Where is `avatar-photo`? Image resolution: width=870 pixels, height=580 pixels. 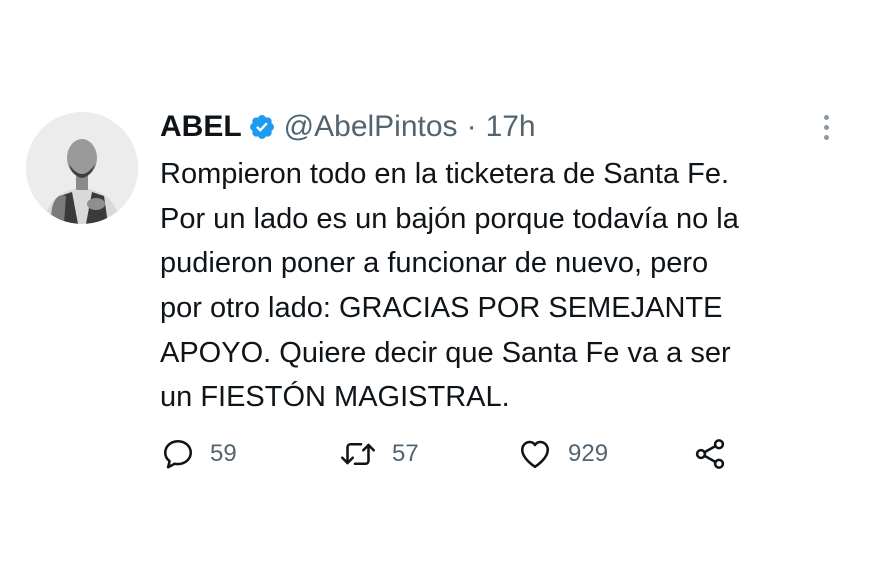 avatar-photo is located at coordinates (82, 168).